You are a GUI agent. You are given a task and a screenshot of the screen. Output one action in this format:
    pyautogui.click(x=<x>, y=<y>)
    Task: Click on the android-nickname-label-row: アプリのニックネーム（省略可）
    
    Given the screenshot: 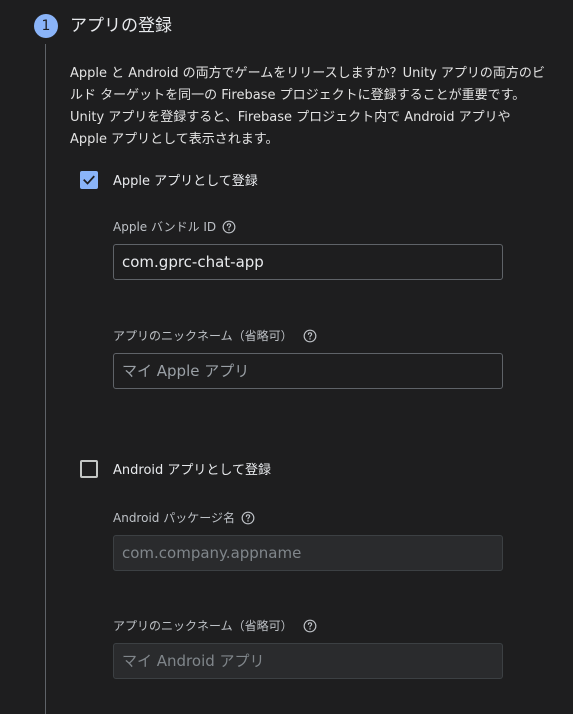 What is the action you would take?
    pyautogui.click(x=215, y=625)
    